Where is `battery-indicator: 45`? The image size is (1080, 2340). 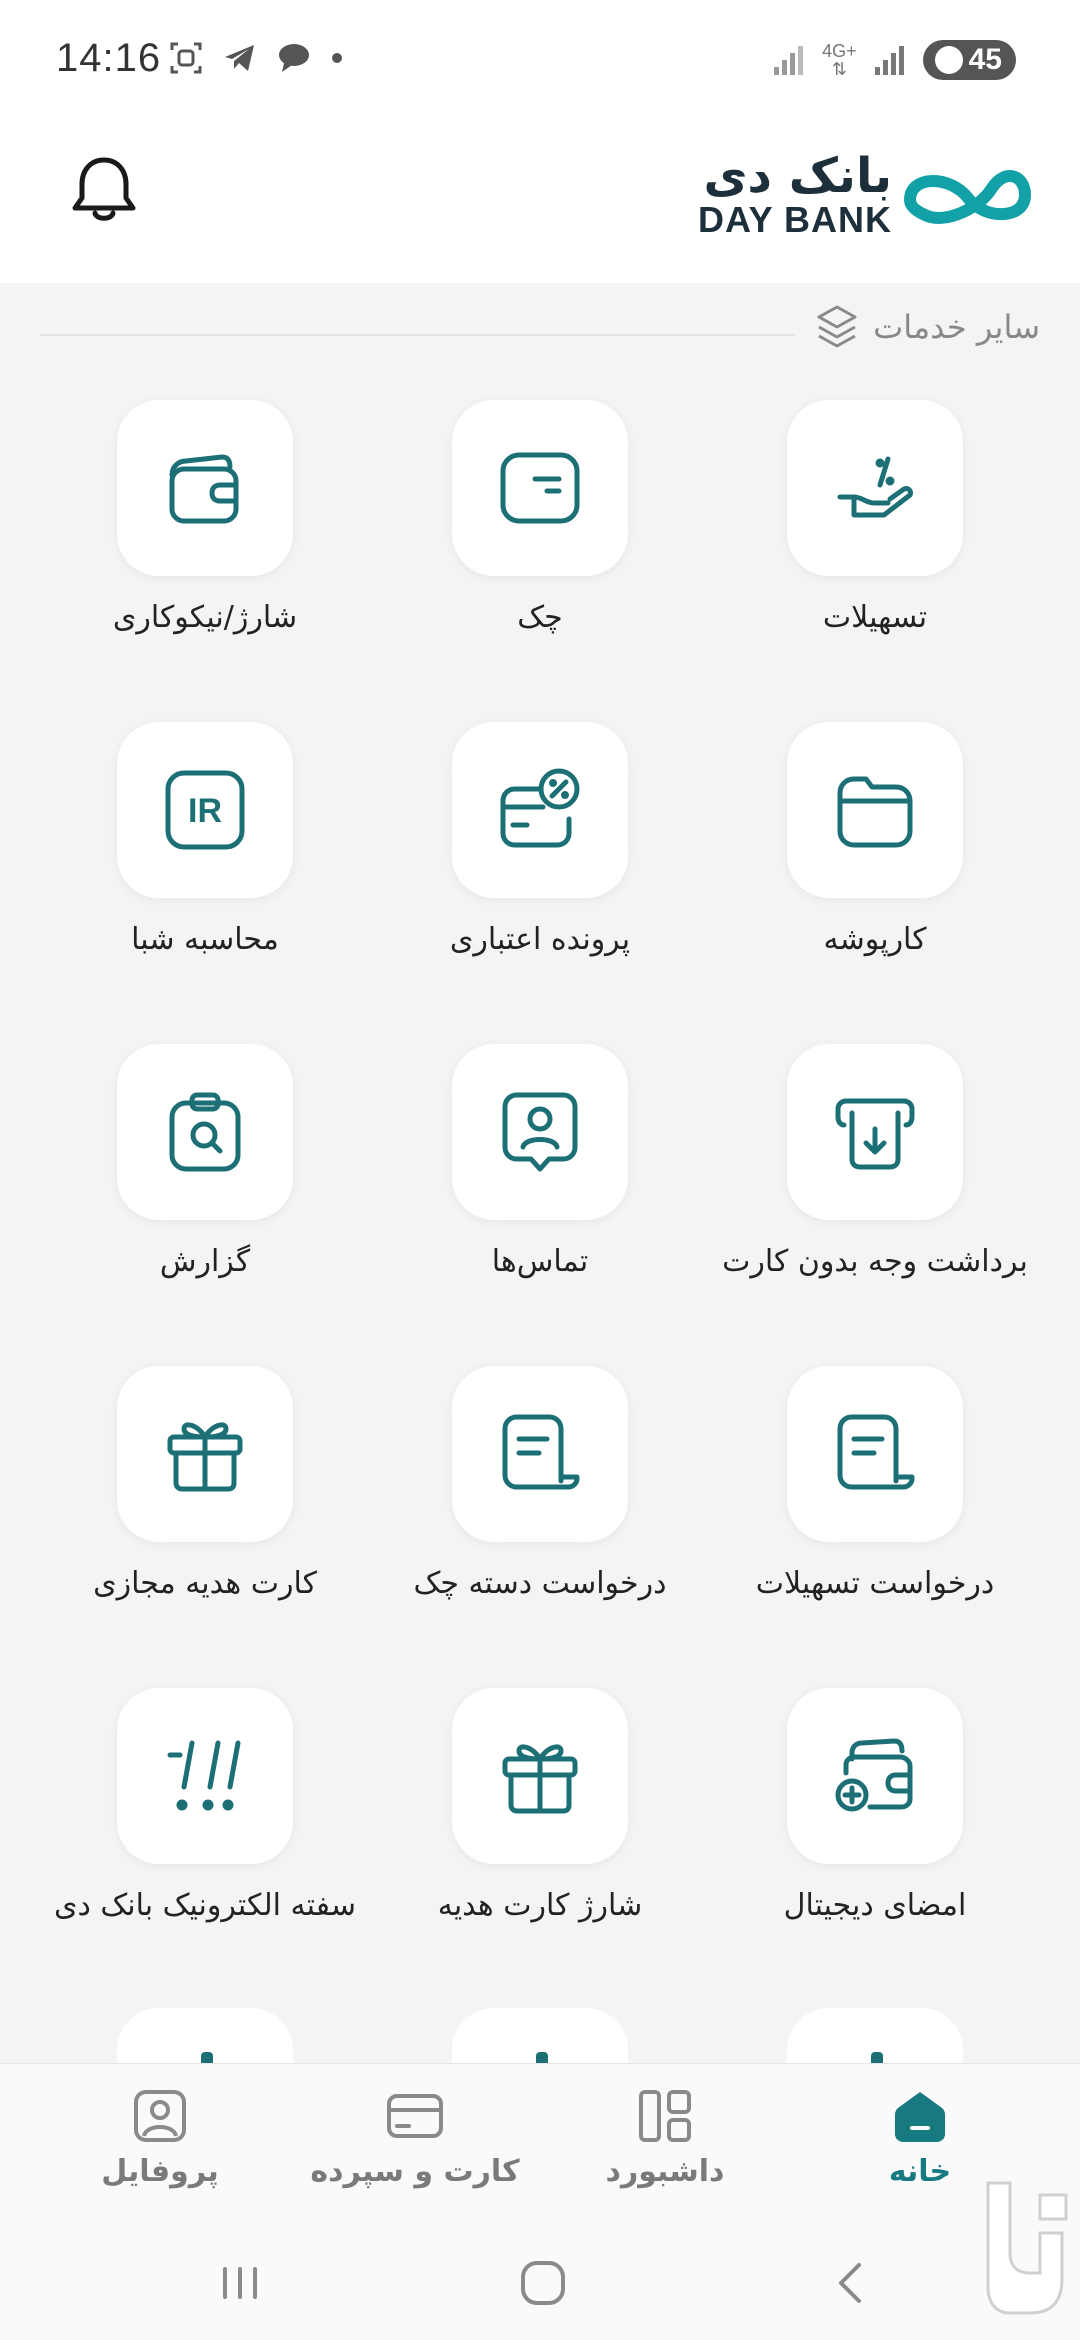
battery-indicator: 45 is located at coordinates (969, 60).